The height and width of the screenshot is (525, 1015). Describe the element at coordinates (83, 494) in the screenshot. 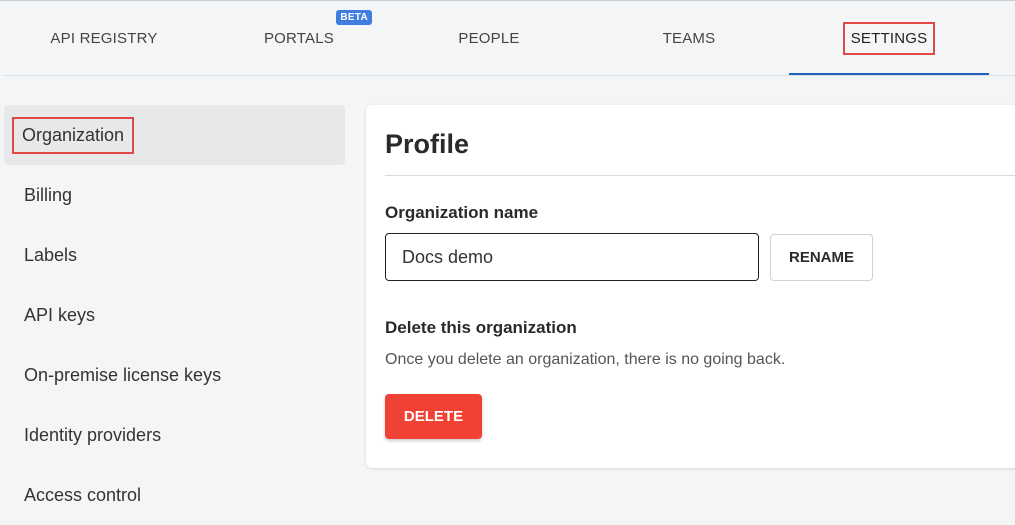

I see `sidebar-item-label: Access control` at that location.